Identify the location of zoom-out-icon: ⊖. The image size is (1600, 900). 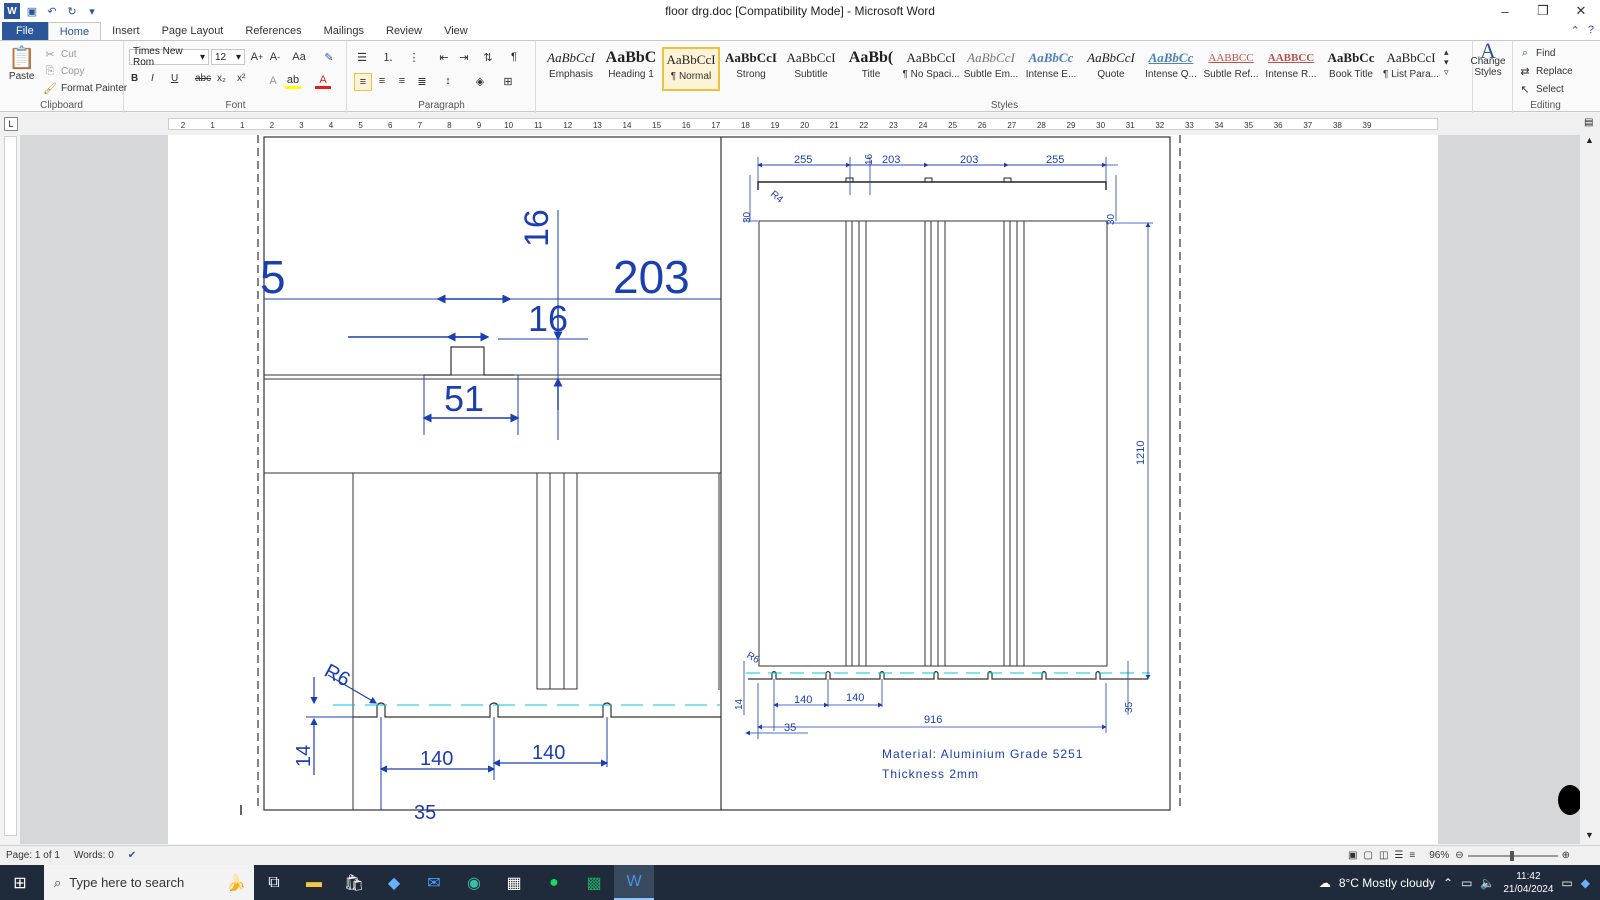
(1459, 855).